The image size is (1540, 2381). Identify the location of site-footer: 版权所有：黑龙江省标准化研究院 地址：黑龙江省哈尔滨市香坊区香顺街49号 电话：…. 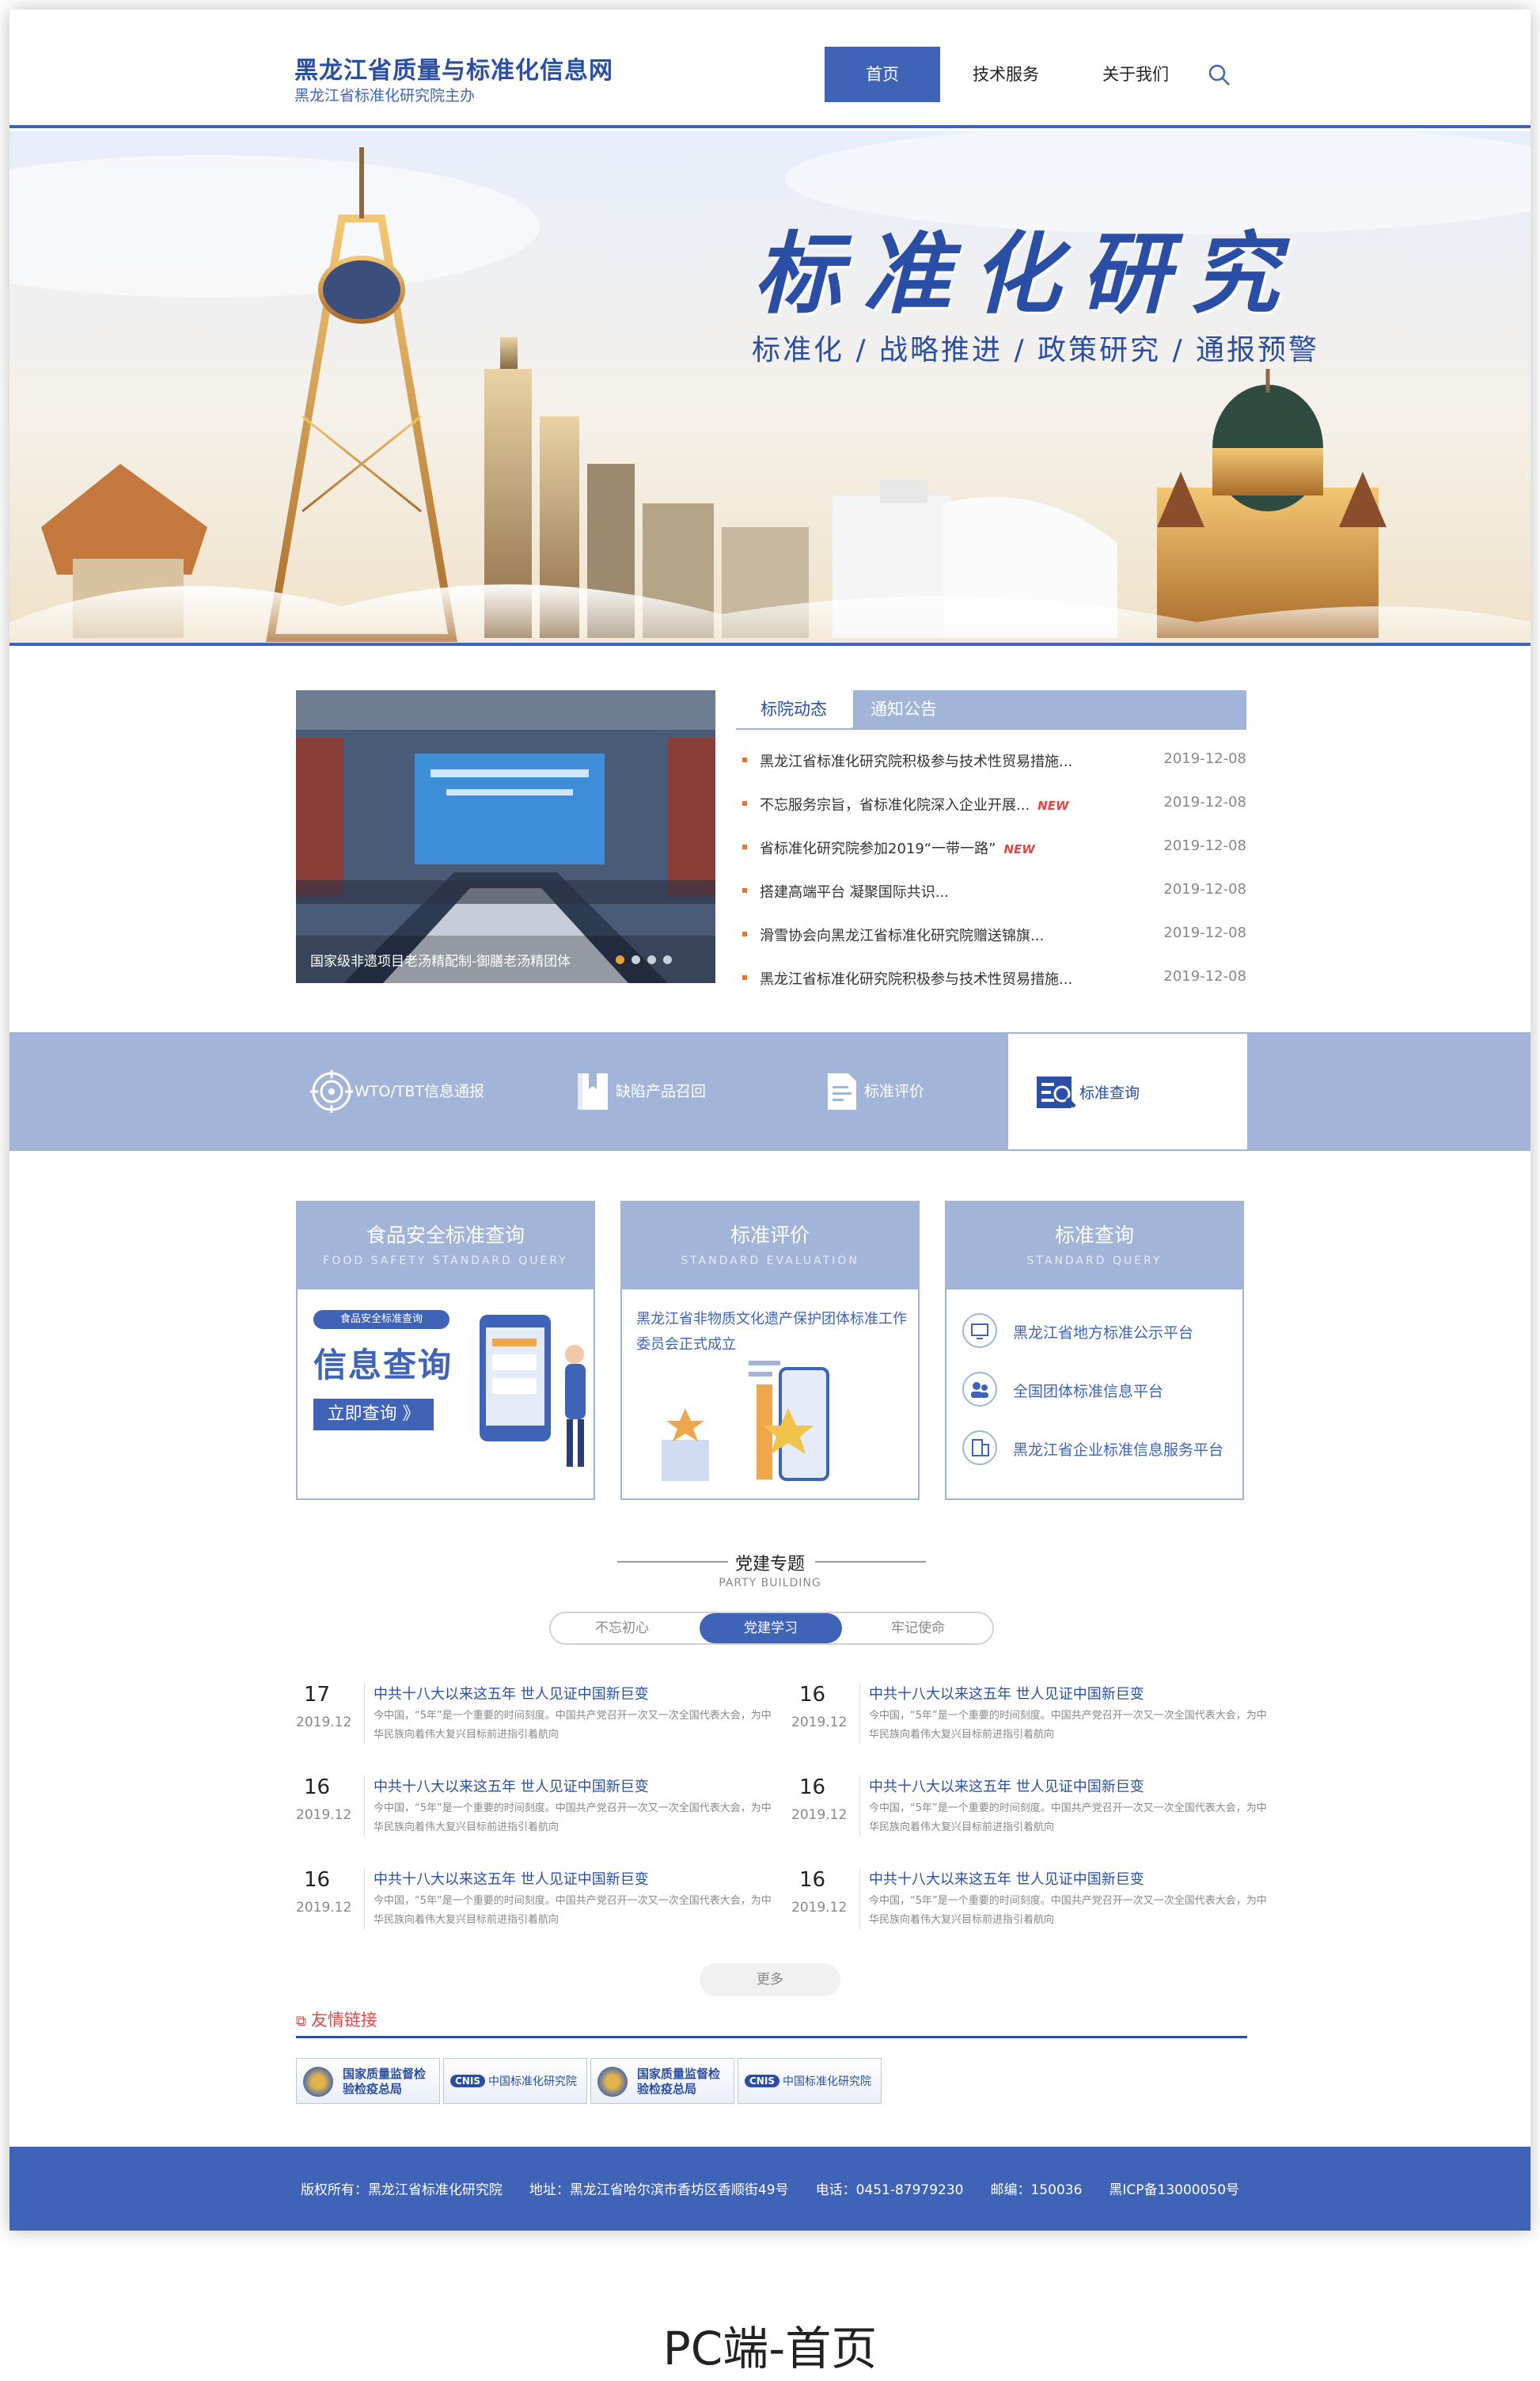
(770, 2189).